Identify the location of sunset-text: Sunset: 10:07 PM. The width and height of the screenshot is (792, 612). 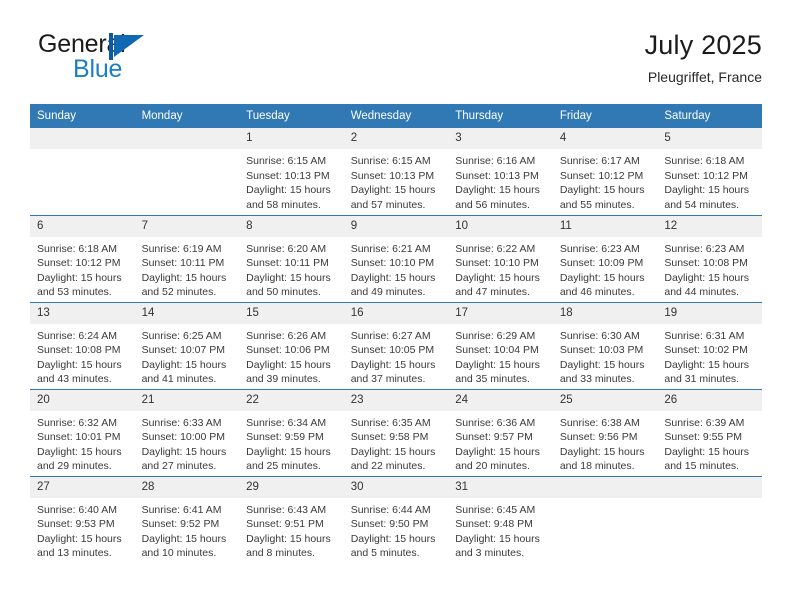
(183, 350).